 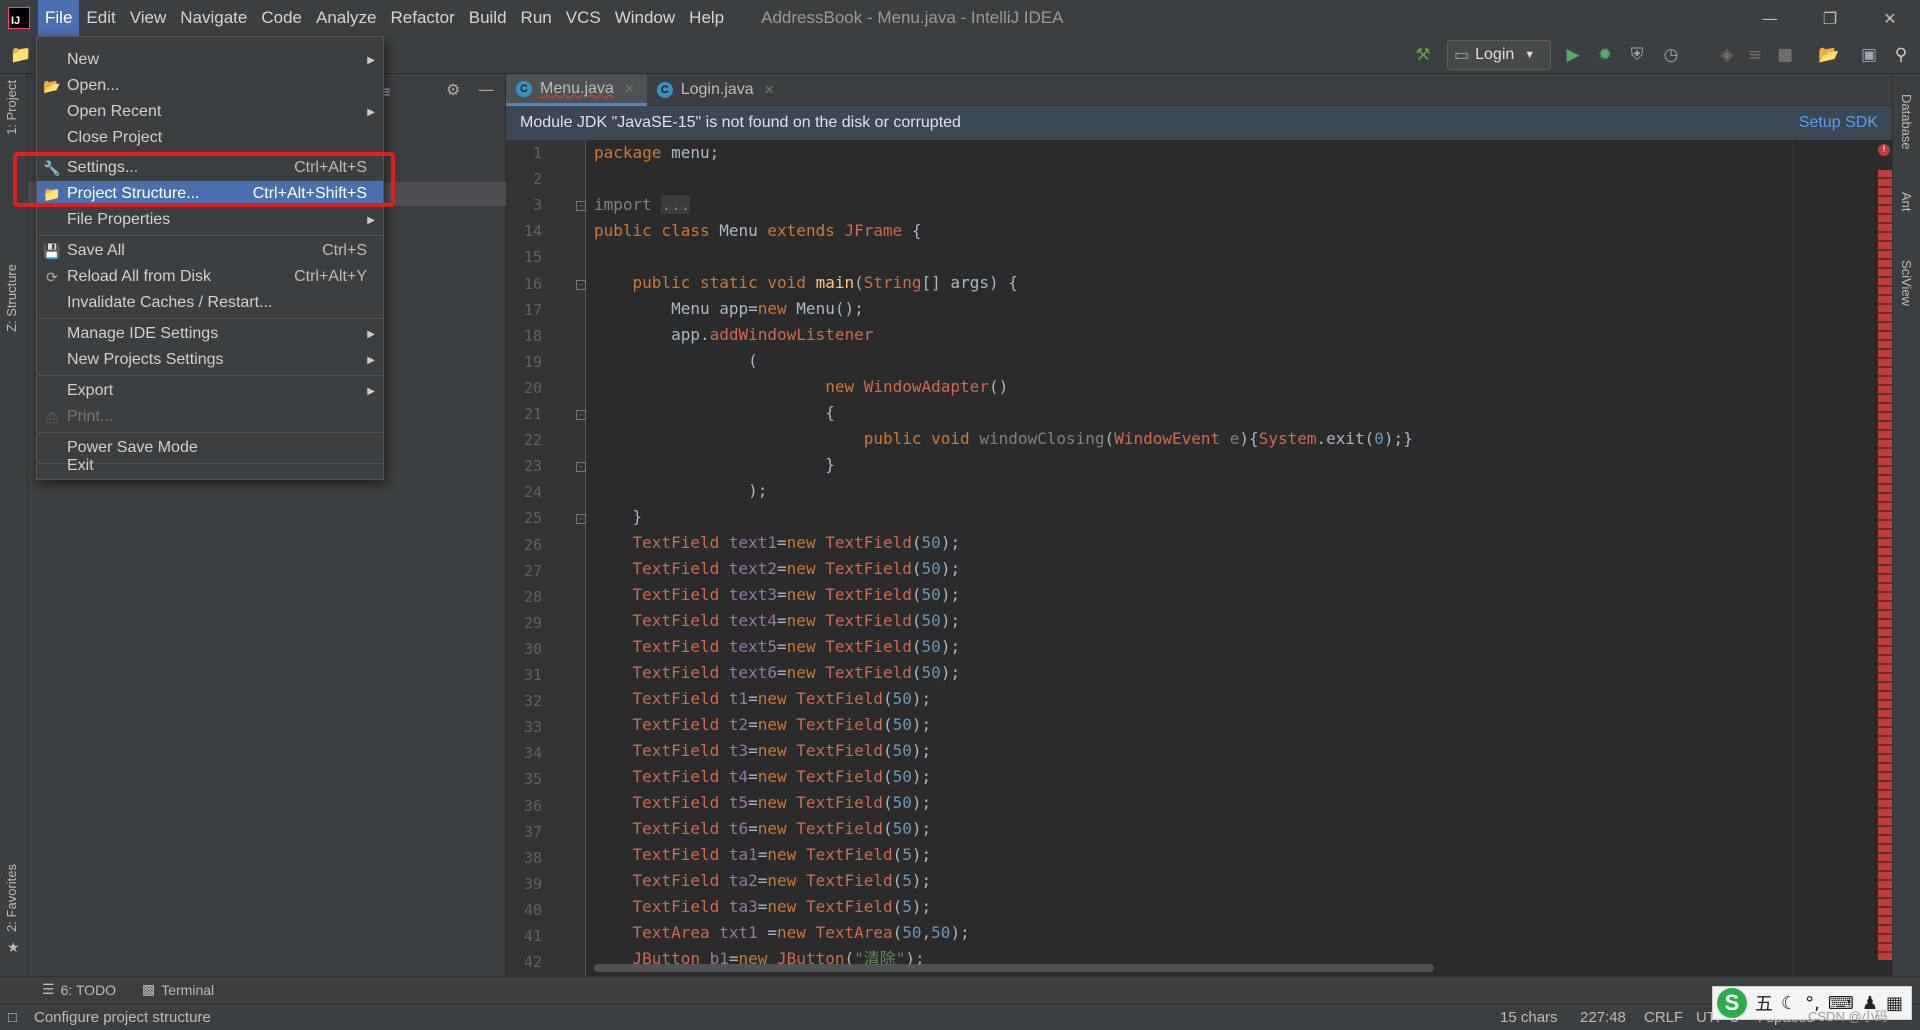 I want to click on menu-item-manage-ide-settings: Manage IDE Settings ▶, so click(x=210, y=334).